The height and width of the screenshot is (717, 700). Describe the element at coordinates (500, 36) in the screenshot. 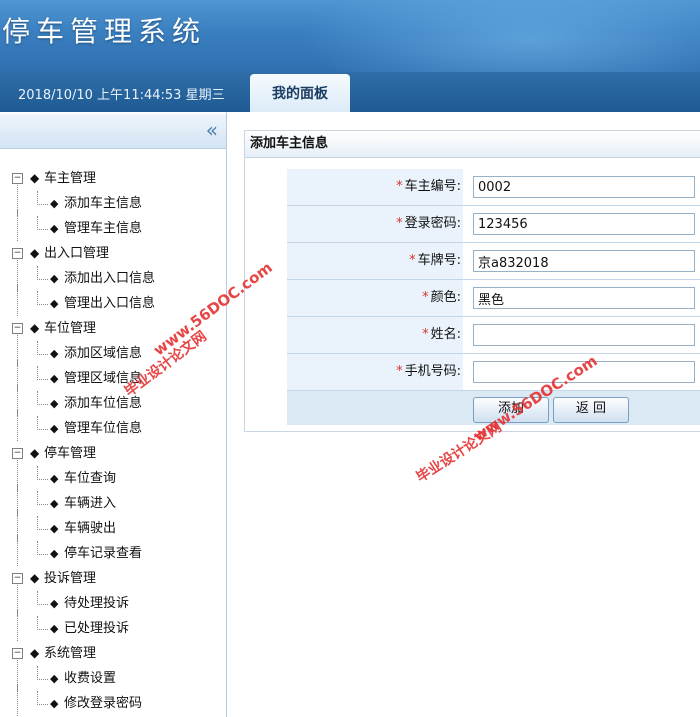

I see `header-glow` at that location.